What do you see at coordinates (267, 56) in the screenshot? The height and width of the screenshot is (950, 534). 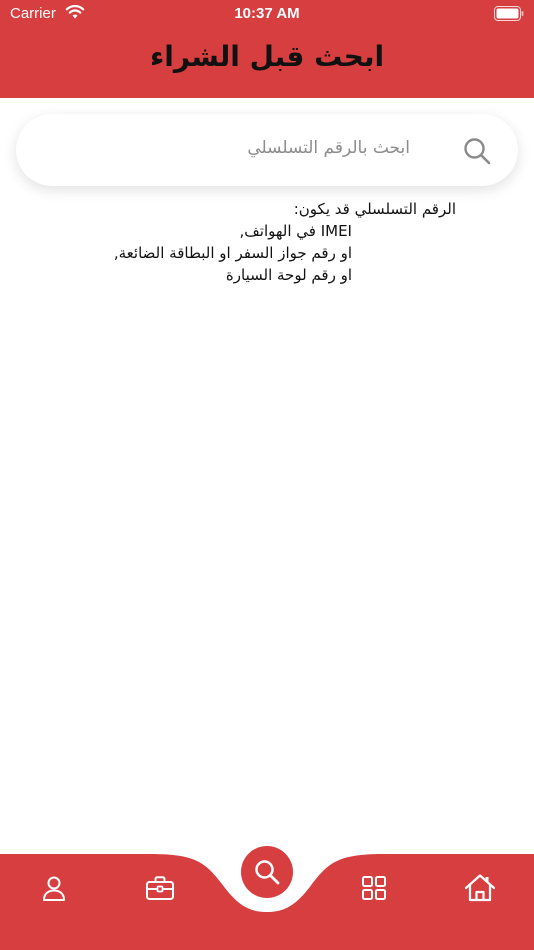 I see `page-title: ابحث قبل الشراء` at bounding box center [267, 56].